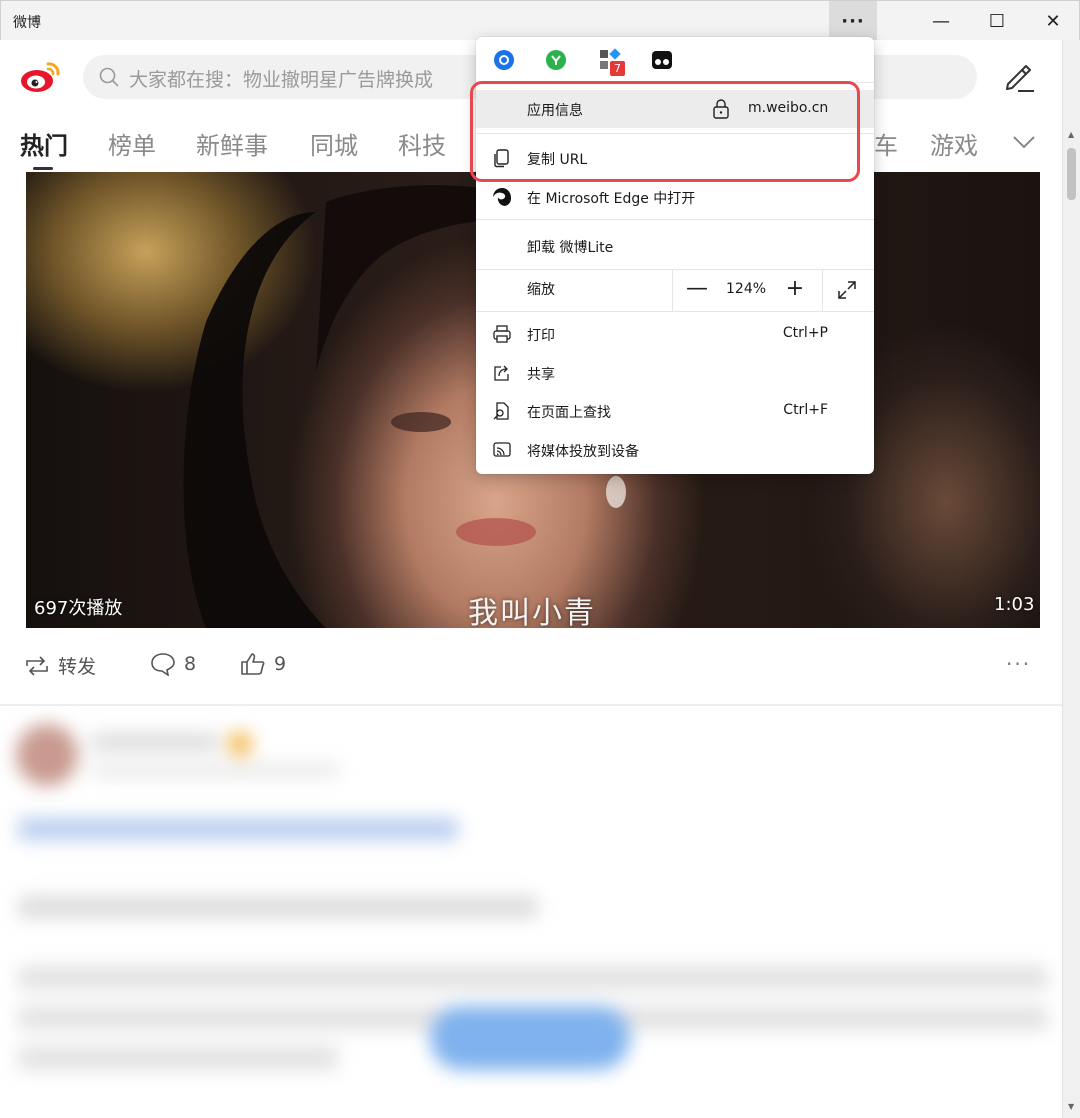  What do you see at coordinates (280, 664) in the screenshot?
I see `like-count: 9` at bounding box center [280, 664].